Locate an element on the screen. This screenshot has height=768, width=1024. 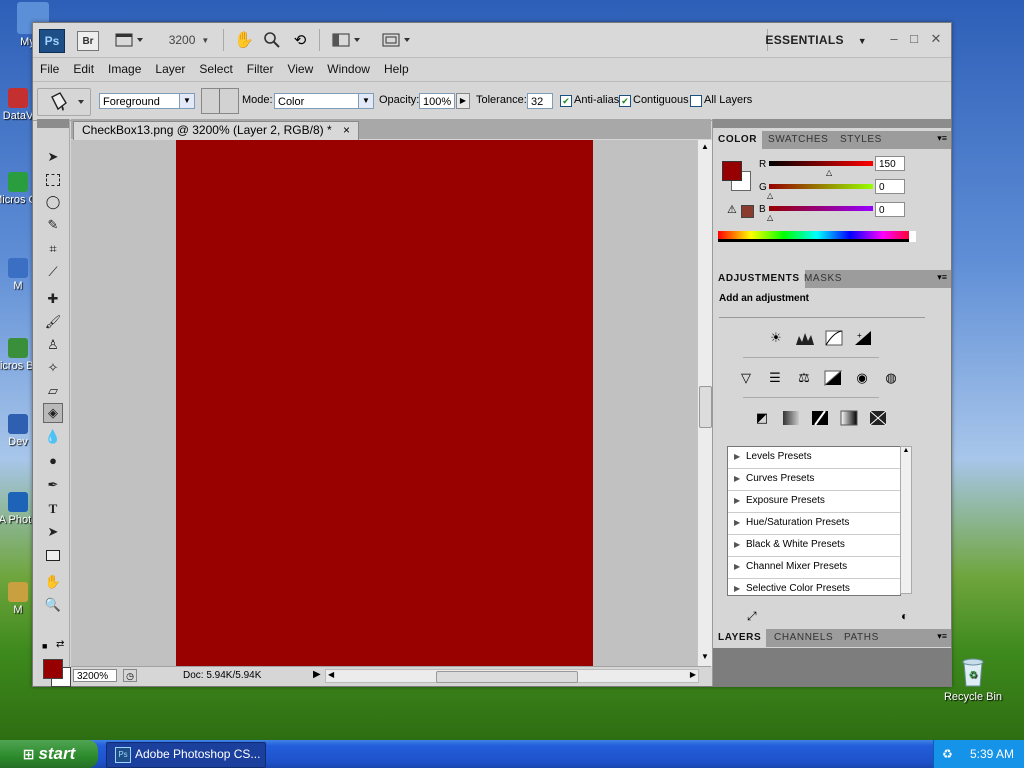
scroll-down-icon: ▼ is located at coordinates (705, 658).